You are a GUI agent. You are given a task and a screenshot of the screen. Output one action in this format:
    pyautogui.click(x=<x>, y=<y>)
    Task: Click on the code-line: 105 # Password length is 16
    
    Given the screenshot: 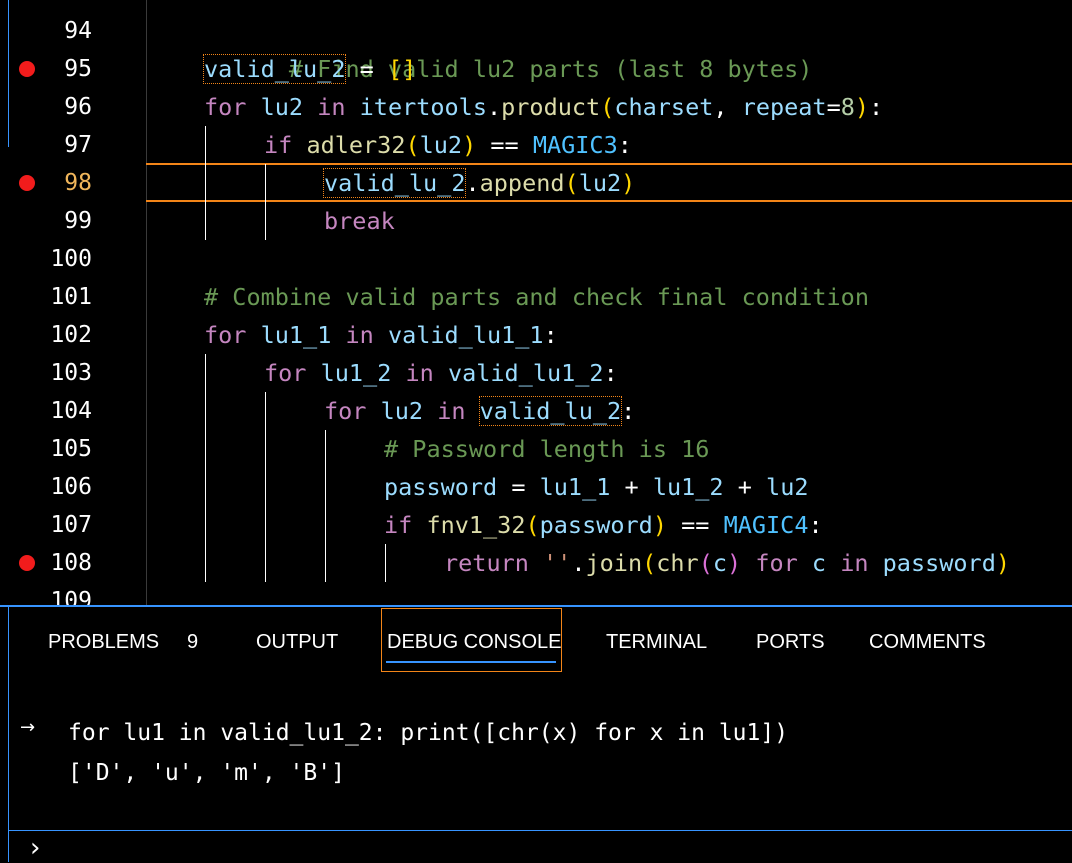 What is the action you would take?
    pyautogui.click(x=536, y=449)
    